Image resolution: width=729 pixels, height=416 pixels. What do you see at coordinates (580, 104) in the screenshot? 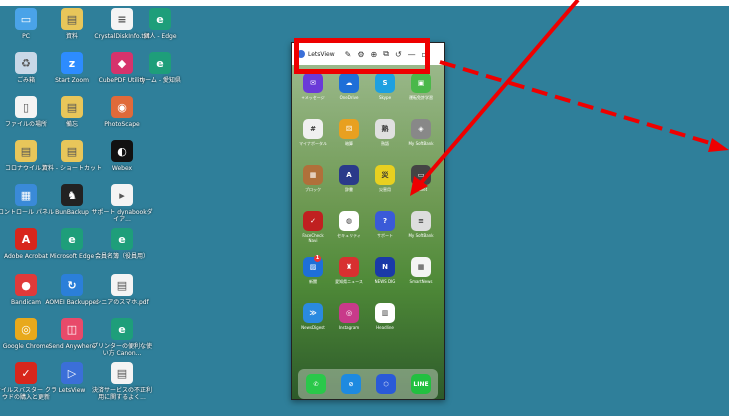
I see `arrow-line-dashed` at bounding box center [580, 104].